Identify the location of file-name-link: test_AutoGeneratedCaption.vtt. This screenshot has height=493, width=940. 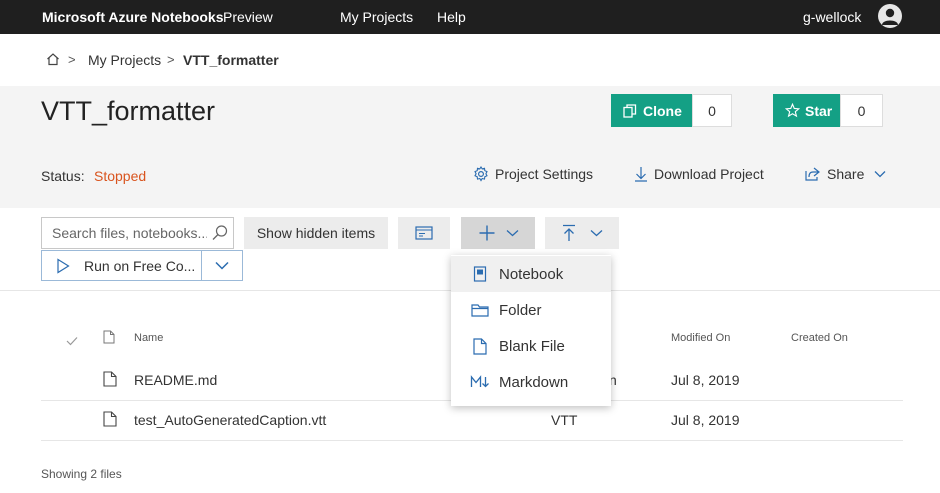
(230, 420).